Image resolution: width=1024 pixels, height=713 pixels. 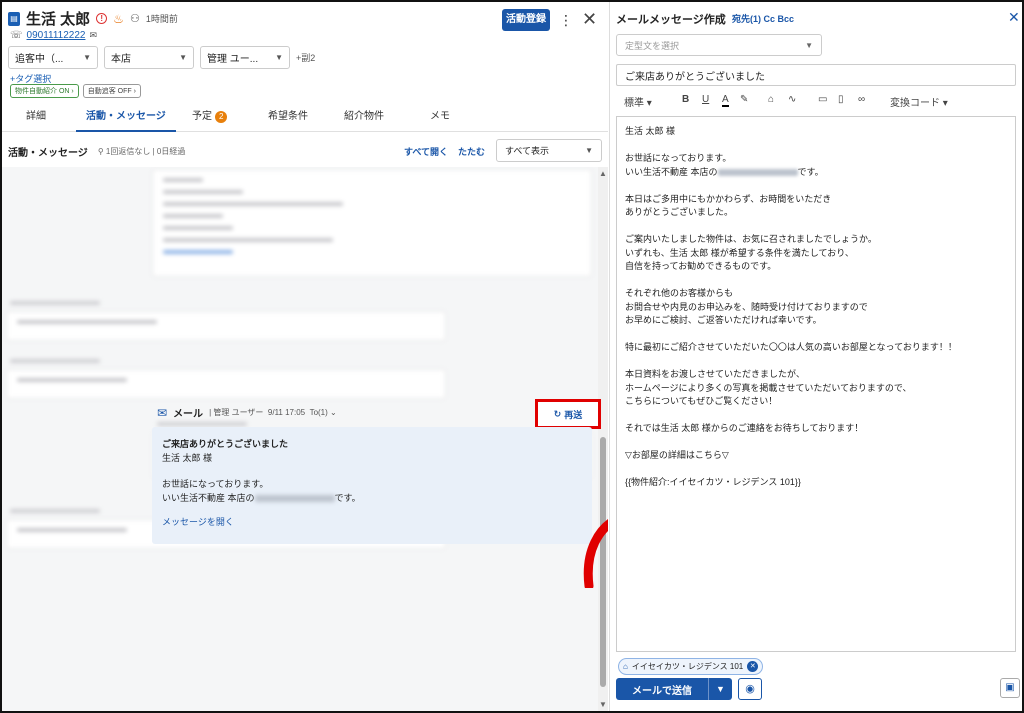 I want to click on follow-status-select: 追客中（... ▼, so click(x=53, y=57).